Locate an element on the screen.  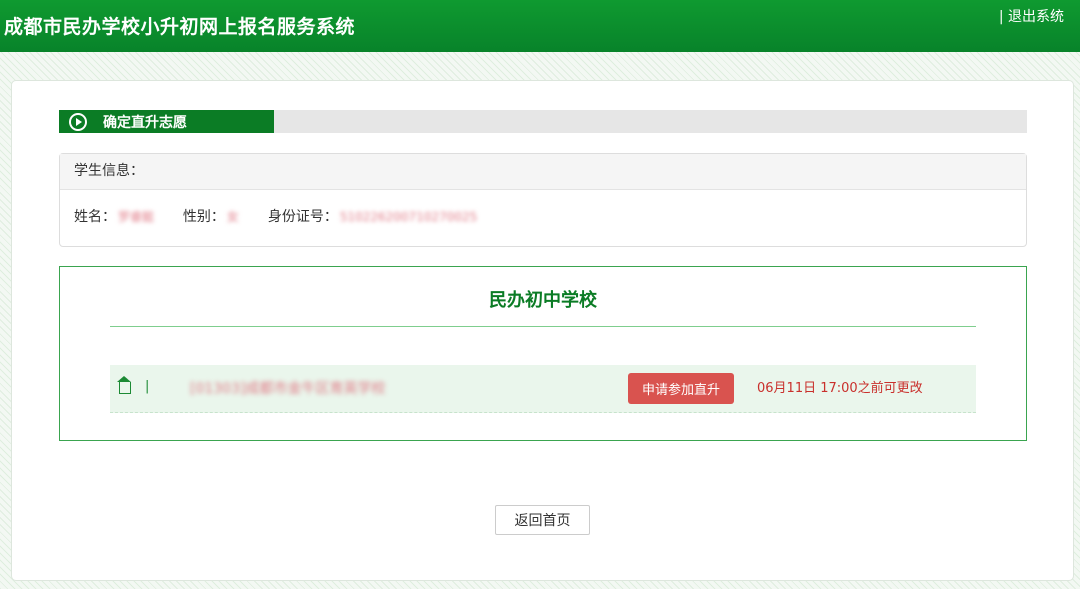
top-header-bar: 成都市民办学校小升初网上报名服务系统 | 退出系统 is located at coordinates (540, 26).